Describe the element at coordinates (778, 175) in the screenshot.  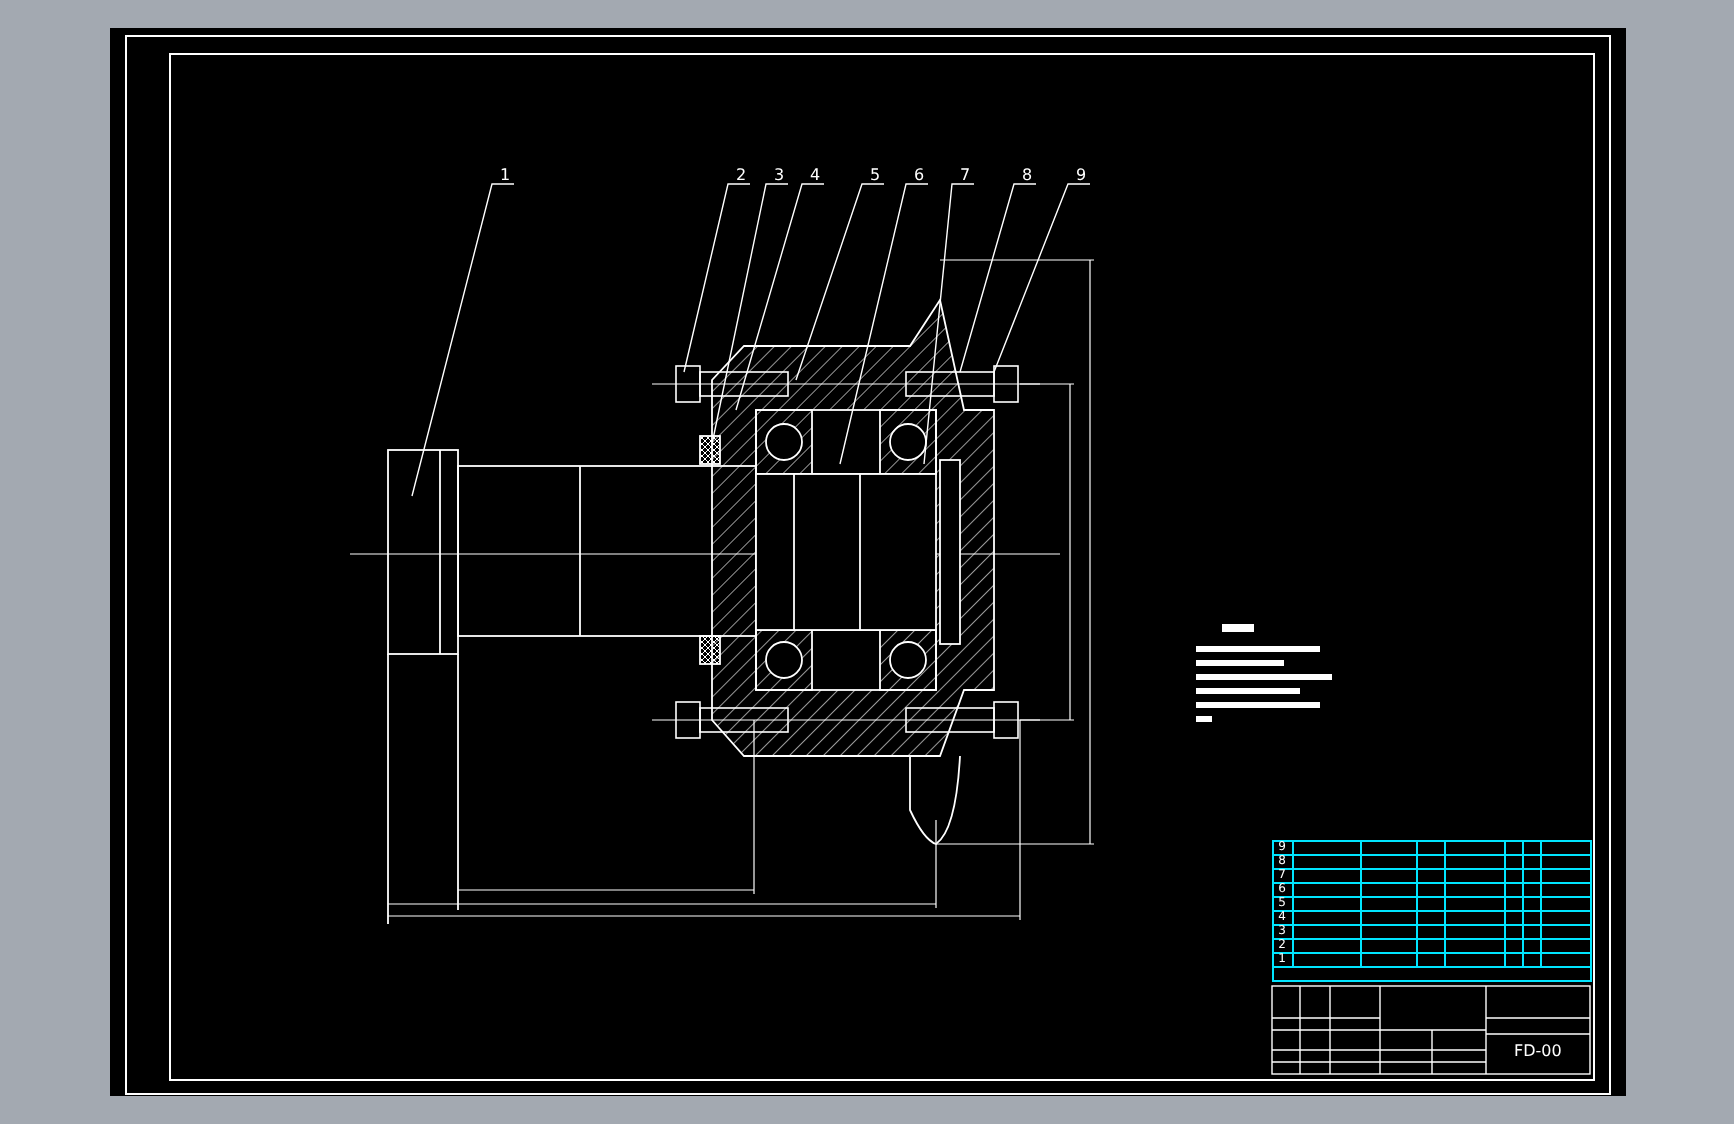
I see `part-number: 3` at that location.